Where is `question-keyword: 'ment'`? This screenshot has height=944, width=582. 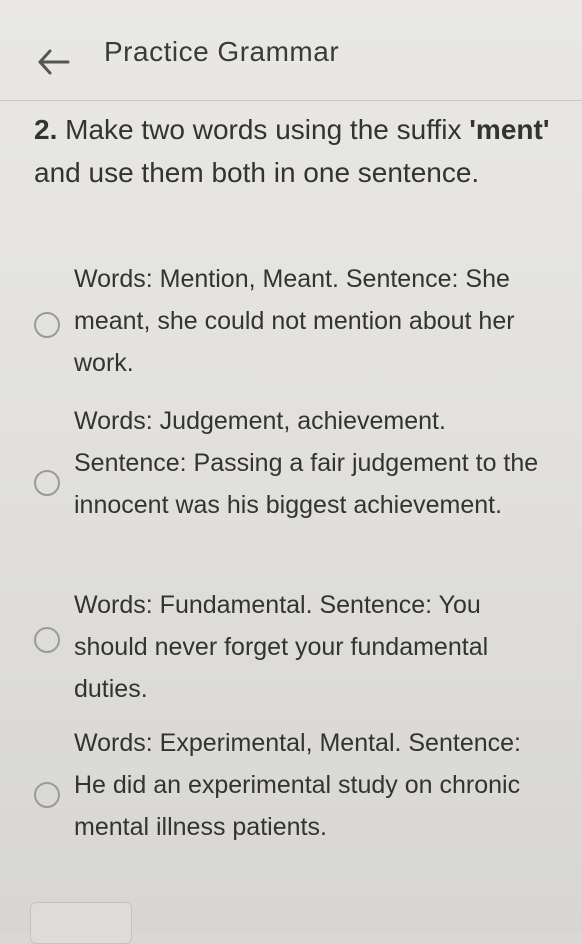
question-keyword: 'ment' is located at coordinates (509, 129).